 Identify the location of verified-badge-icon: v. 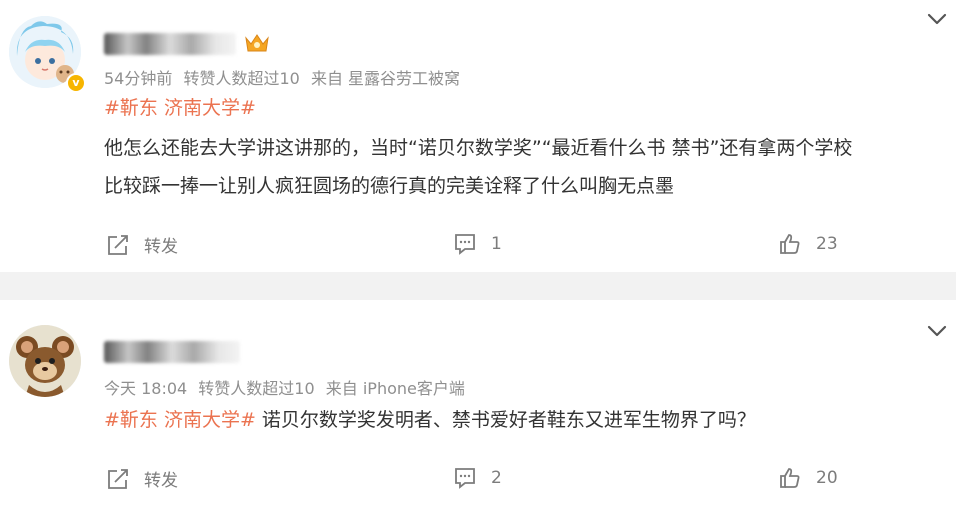
(76, 83).